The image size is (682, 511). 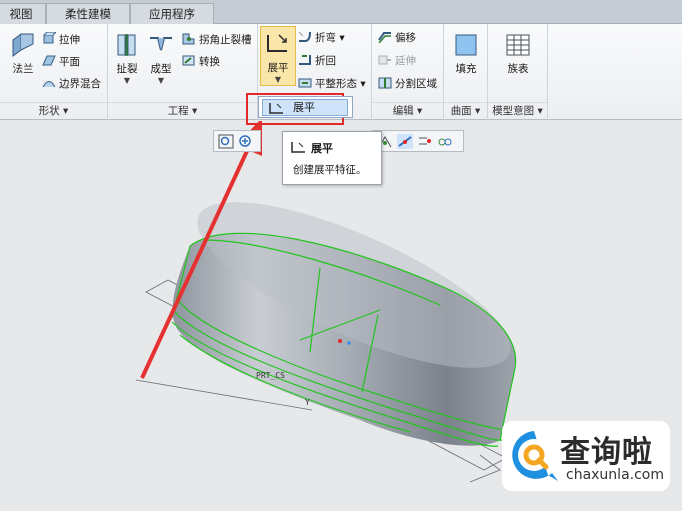 I want to click on flat-pattern-button: 平整形态 ▾, so click(x=332, y=84).